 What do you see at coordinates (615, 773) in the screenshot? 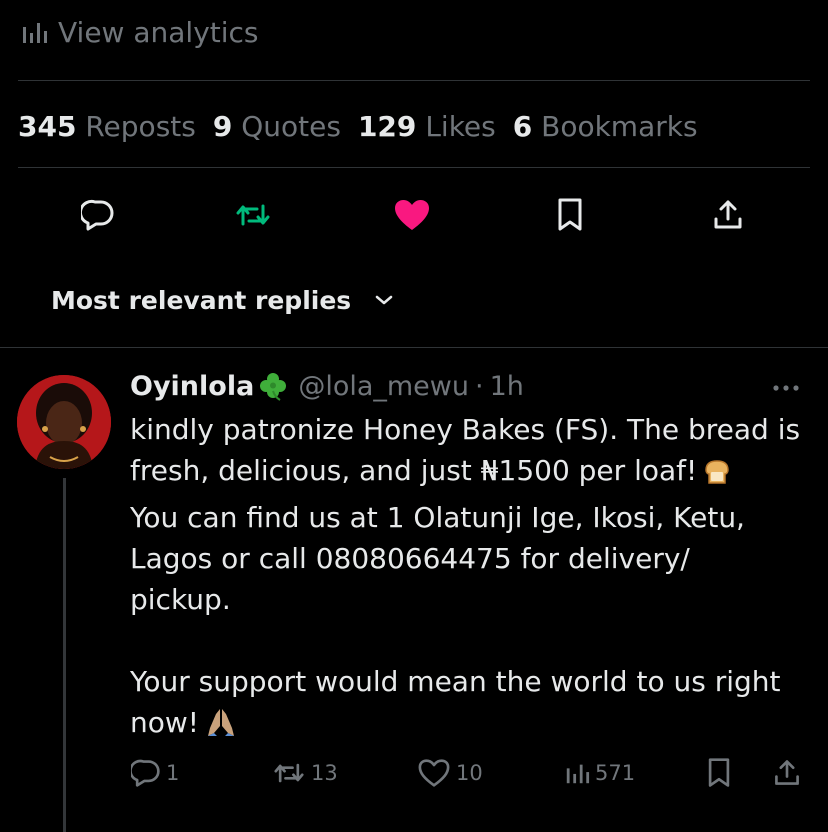
I see `views-count: 571` at bounding box center [615, 773].